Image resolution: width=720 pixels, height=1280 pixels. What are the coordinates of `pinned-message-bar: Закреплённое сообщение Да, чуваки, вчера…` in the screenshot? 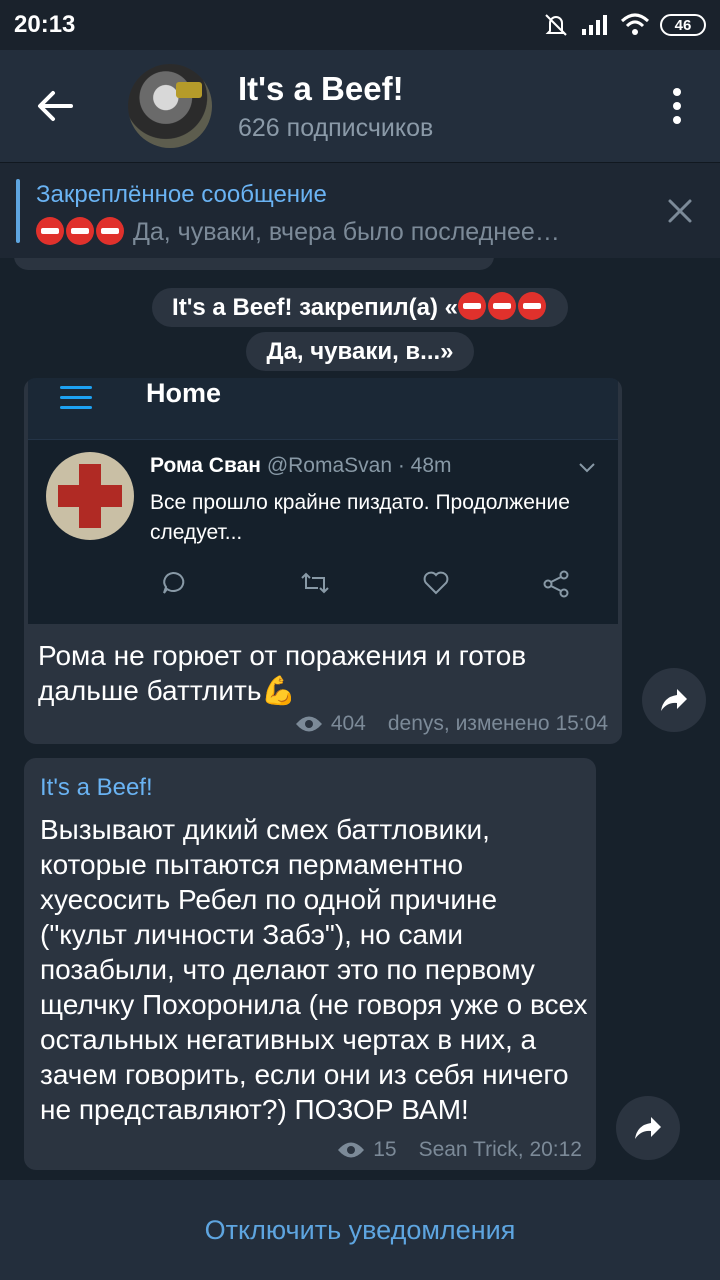 It's located at (360, 210).